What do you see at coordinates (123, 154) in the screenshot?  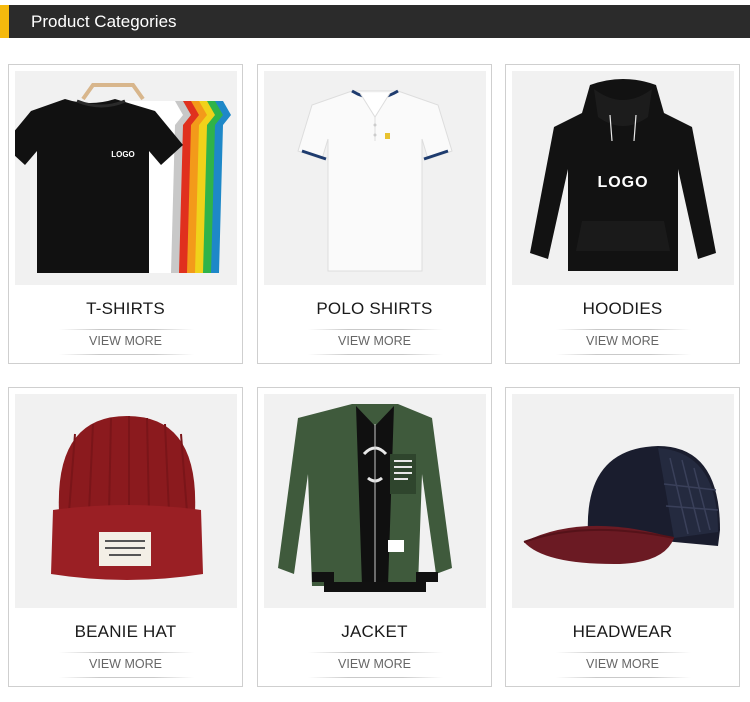 I see `tshirt-logo-text: LOGO` at bounding box center [123, 154].